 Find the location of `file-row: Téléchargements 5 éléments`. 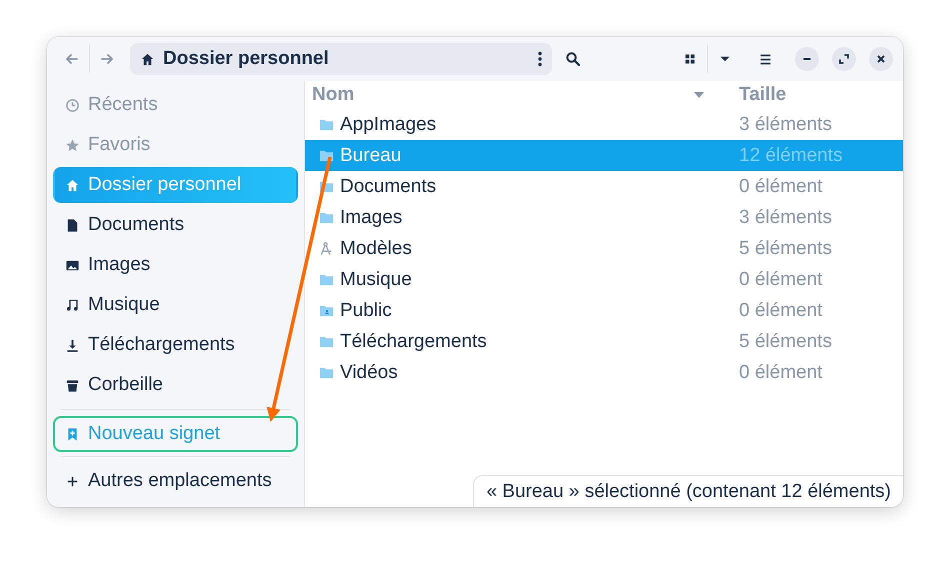

file-row: Téléchargements 5 éléments is located at coordinates (604, 341).